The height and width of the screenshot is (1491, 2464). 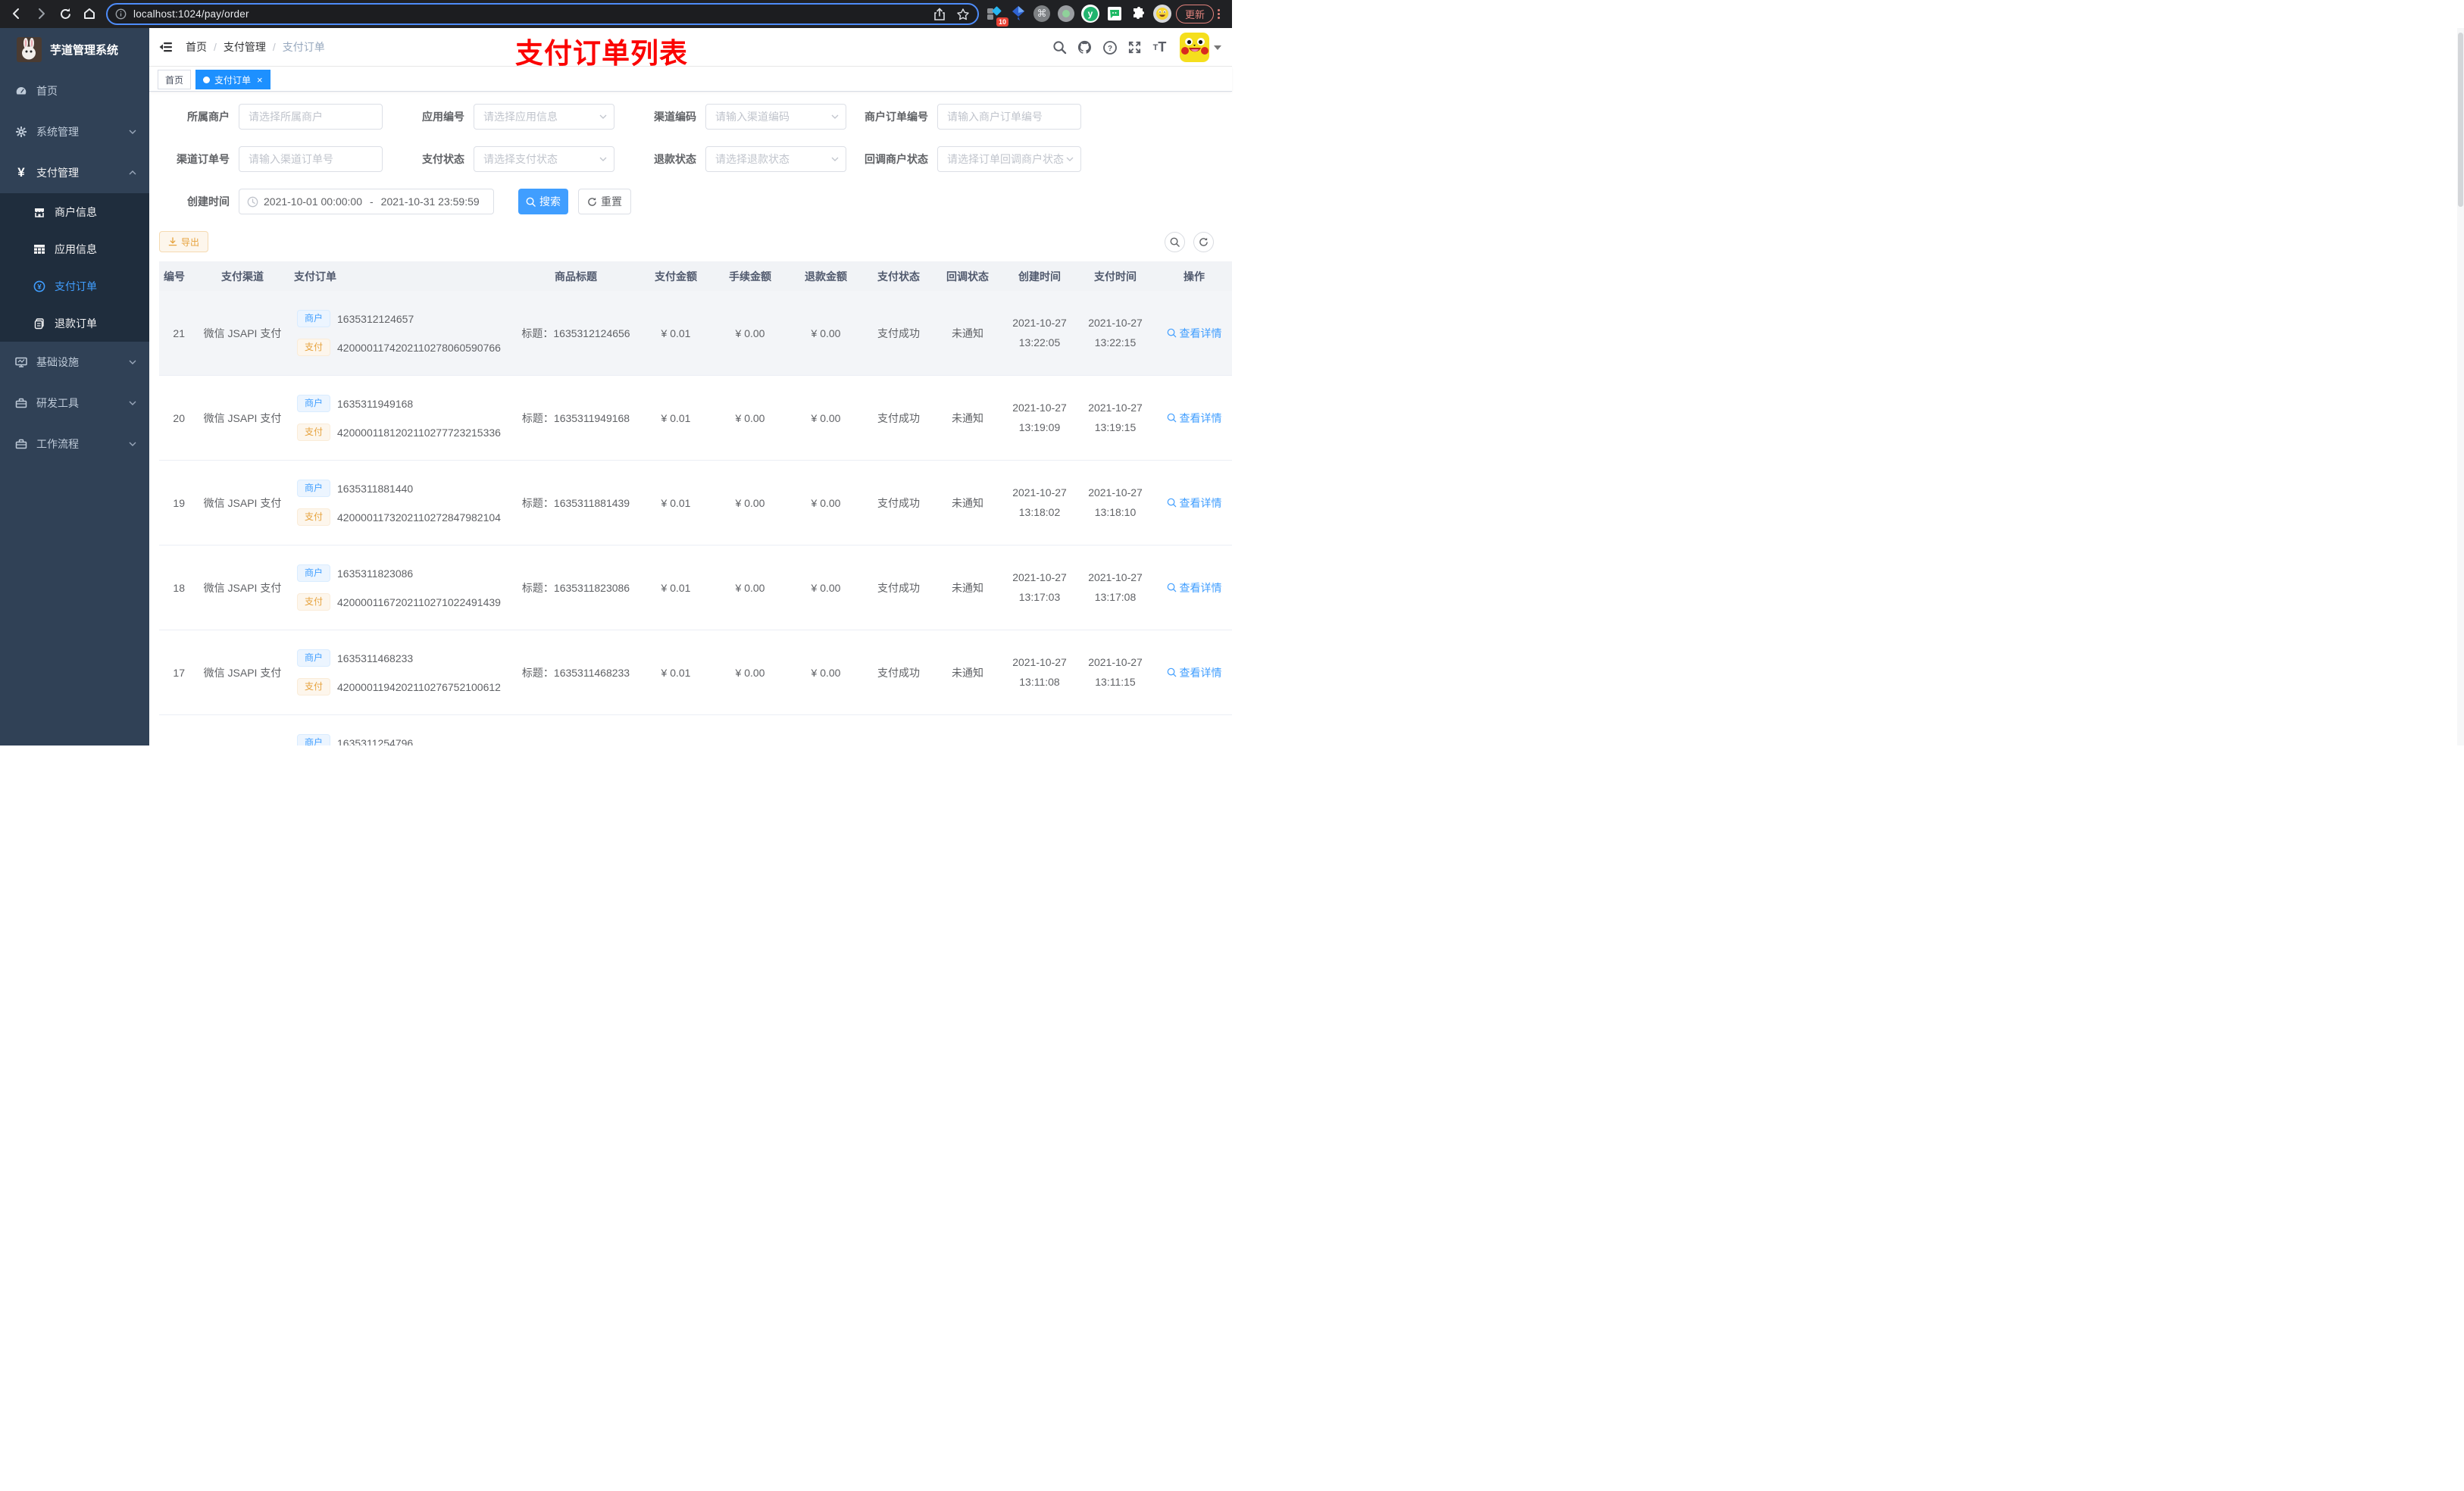 What do you see at coordinates (74, 248) in the screenshot?
I see `sidebar-item-app-info: 应用信息` at bounding box center [74, 248].